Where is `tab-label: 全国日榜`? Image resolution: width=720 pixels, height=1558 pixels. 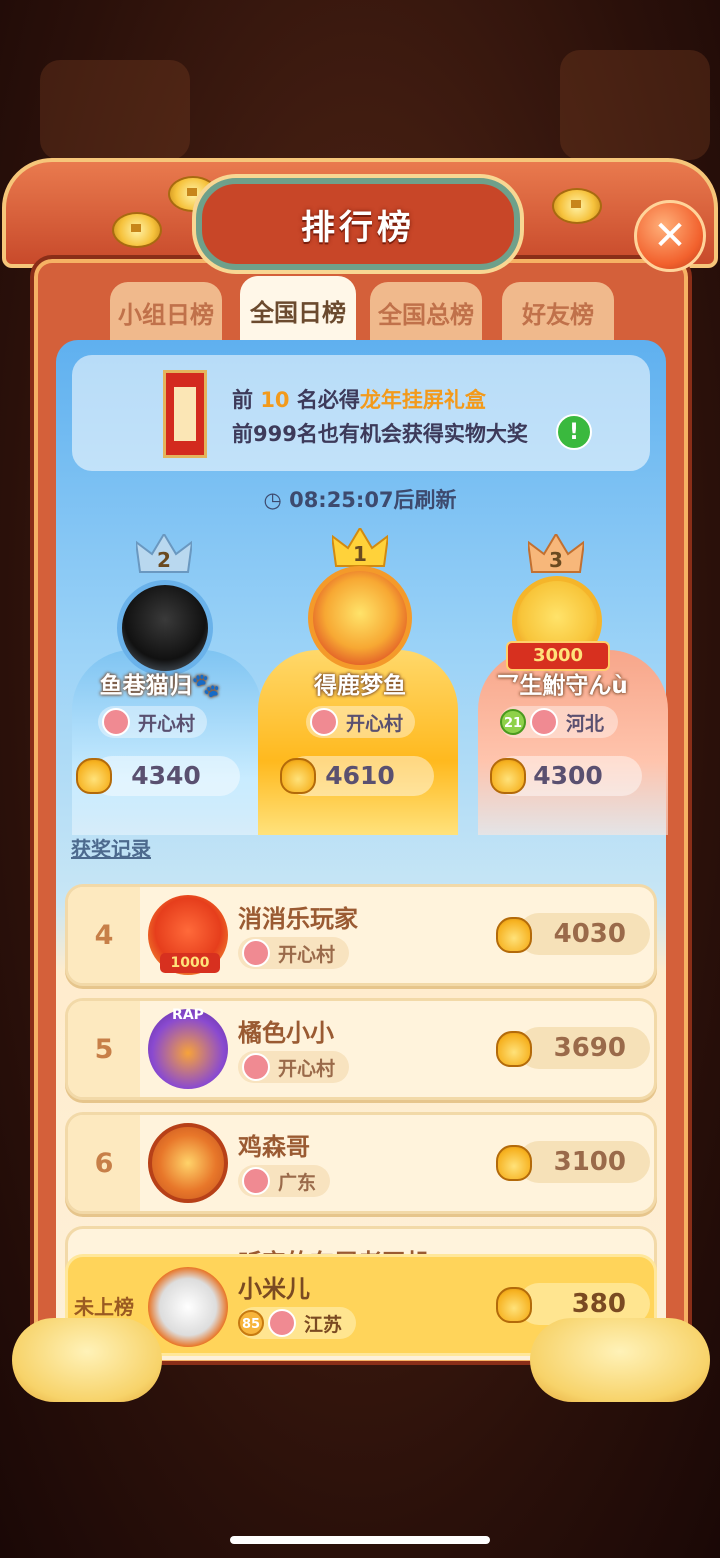 tab-label: 全国日榜 is located at coordinates (298, 312).